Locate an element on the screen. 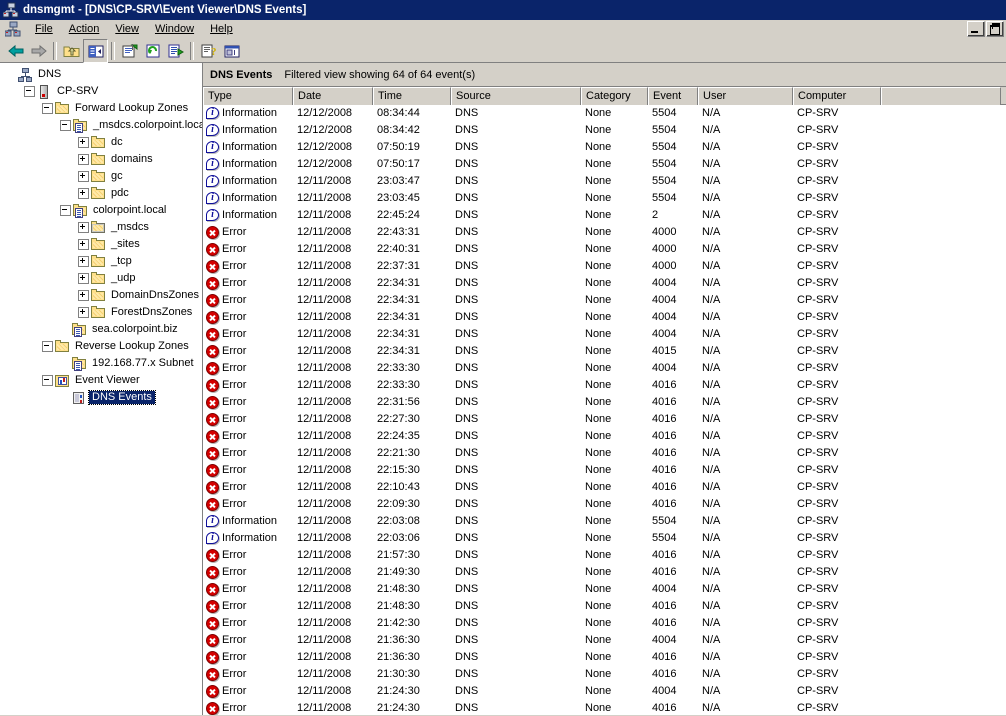 Image resolution: width=1006 pixels, height=716 pixels. tree-node-sites: _sites is located at coordinates (101, 244).